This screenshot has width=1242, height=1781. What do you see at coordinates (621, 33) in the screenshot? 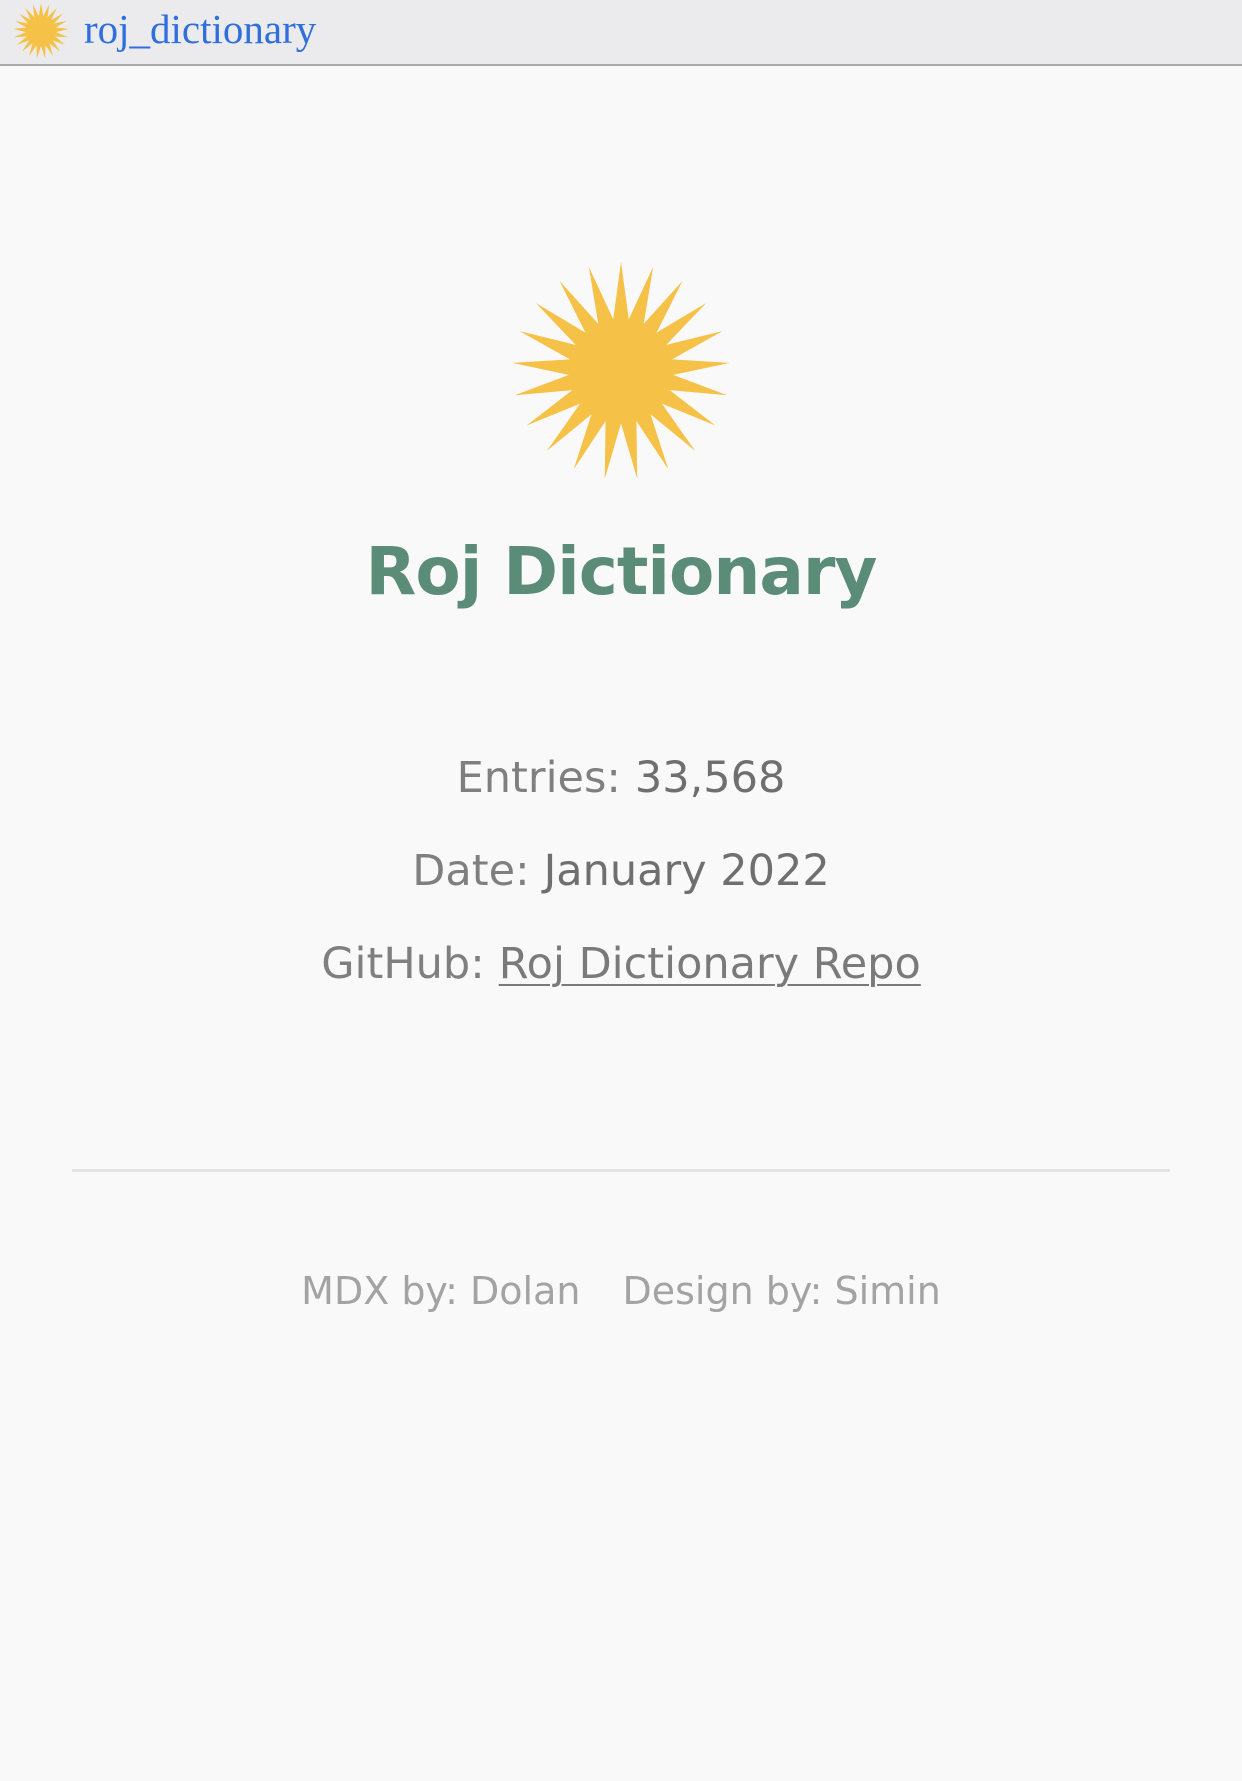
I see `top-bar: roj_dictionary` at bounding box center [621, 33].